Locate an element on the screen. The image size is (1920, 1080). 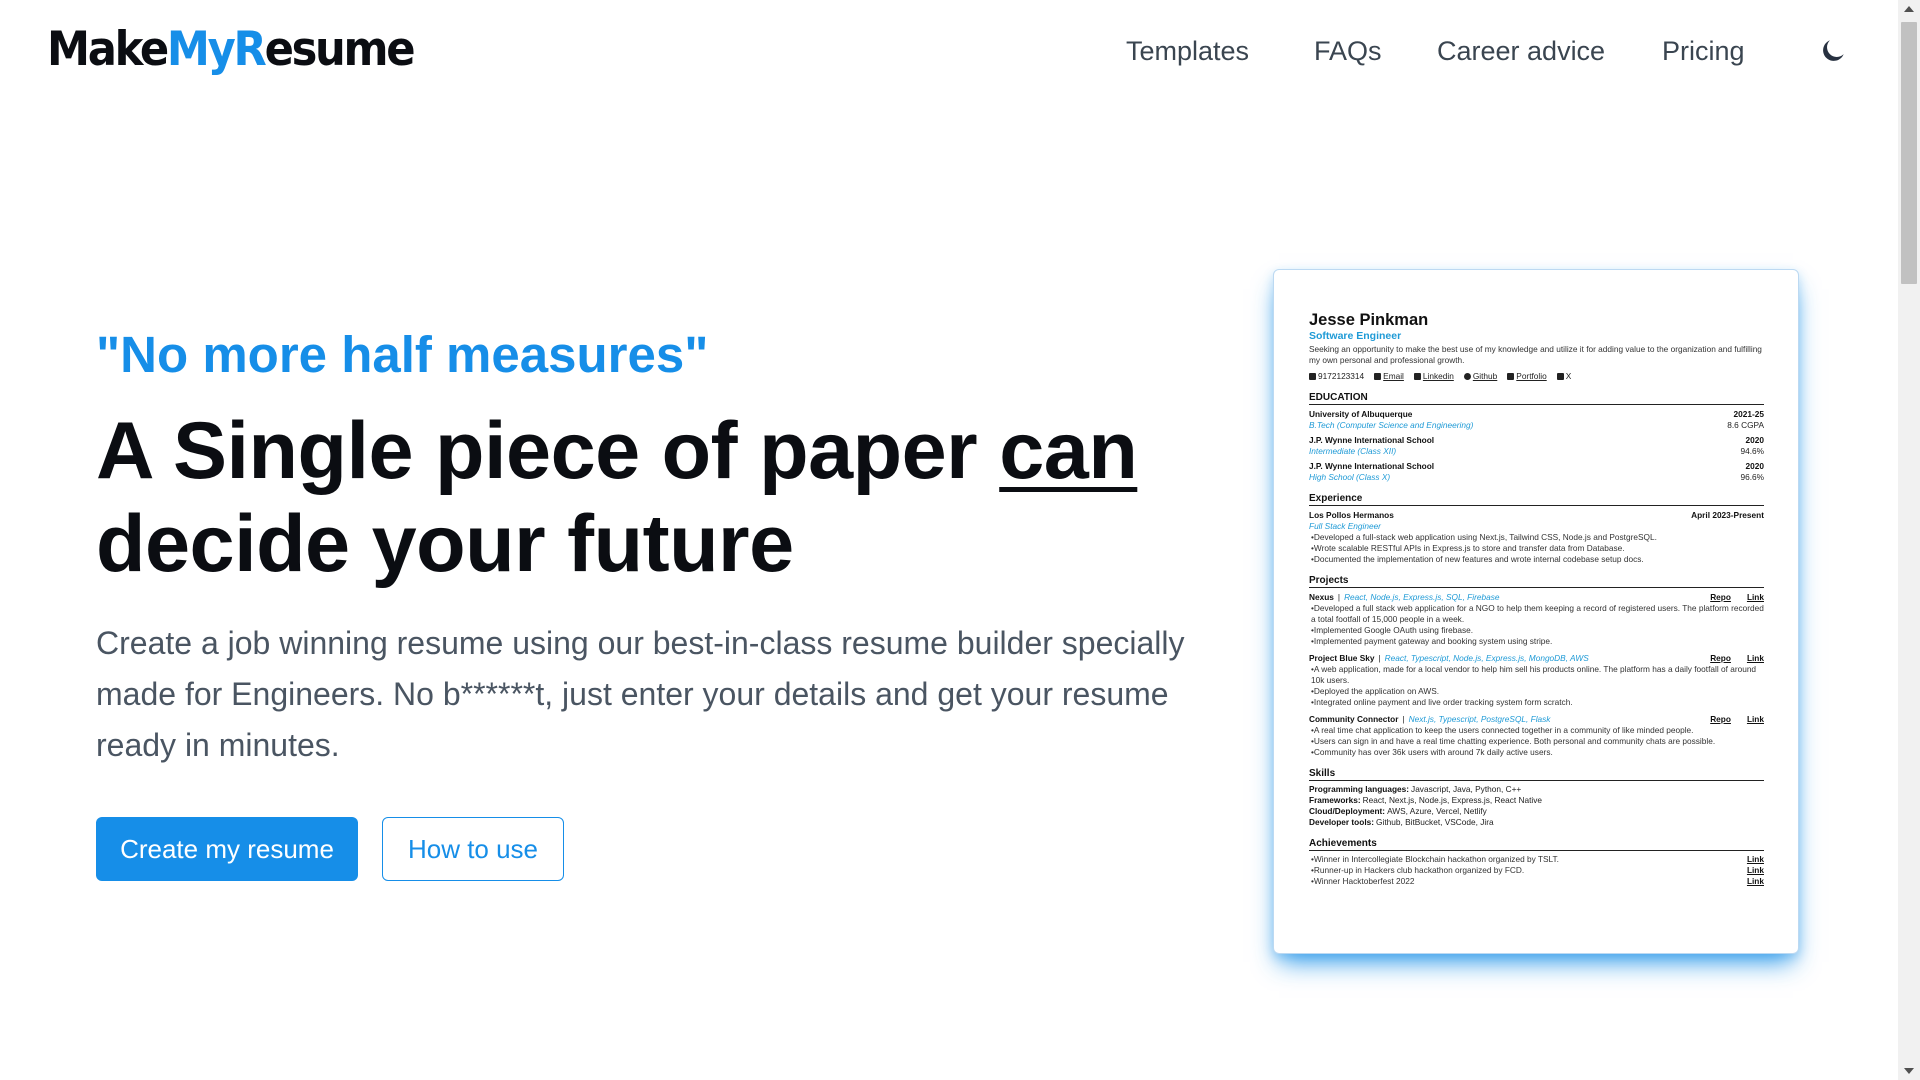
section-projects: Projects is located at coordinates (1536, 581).